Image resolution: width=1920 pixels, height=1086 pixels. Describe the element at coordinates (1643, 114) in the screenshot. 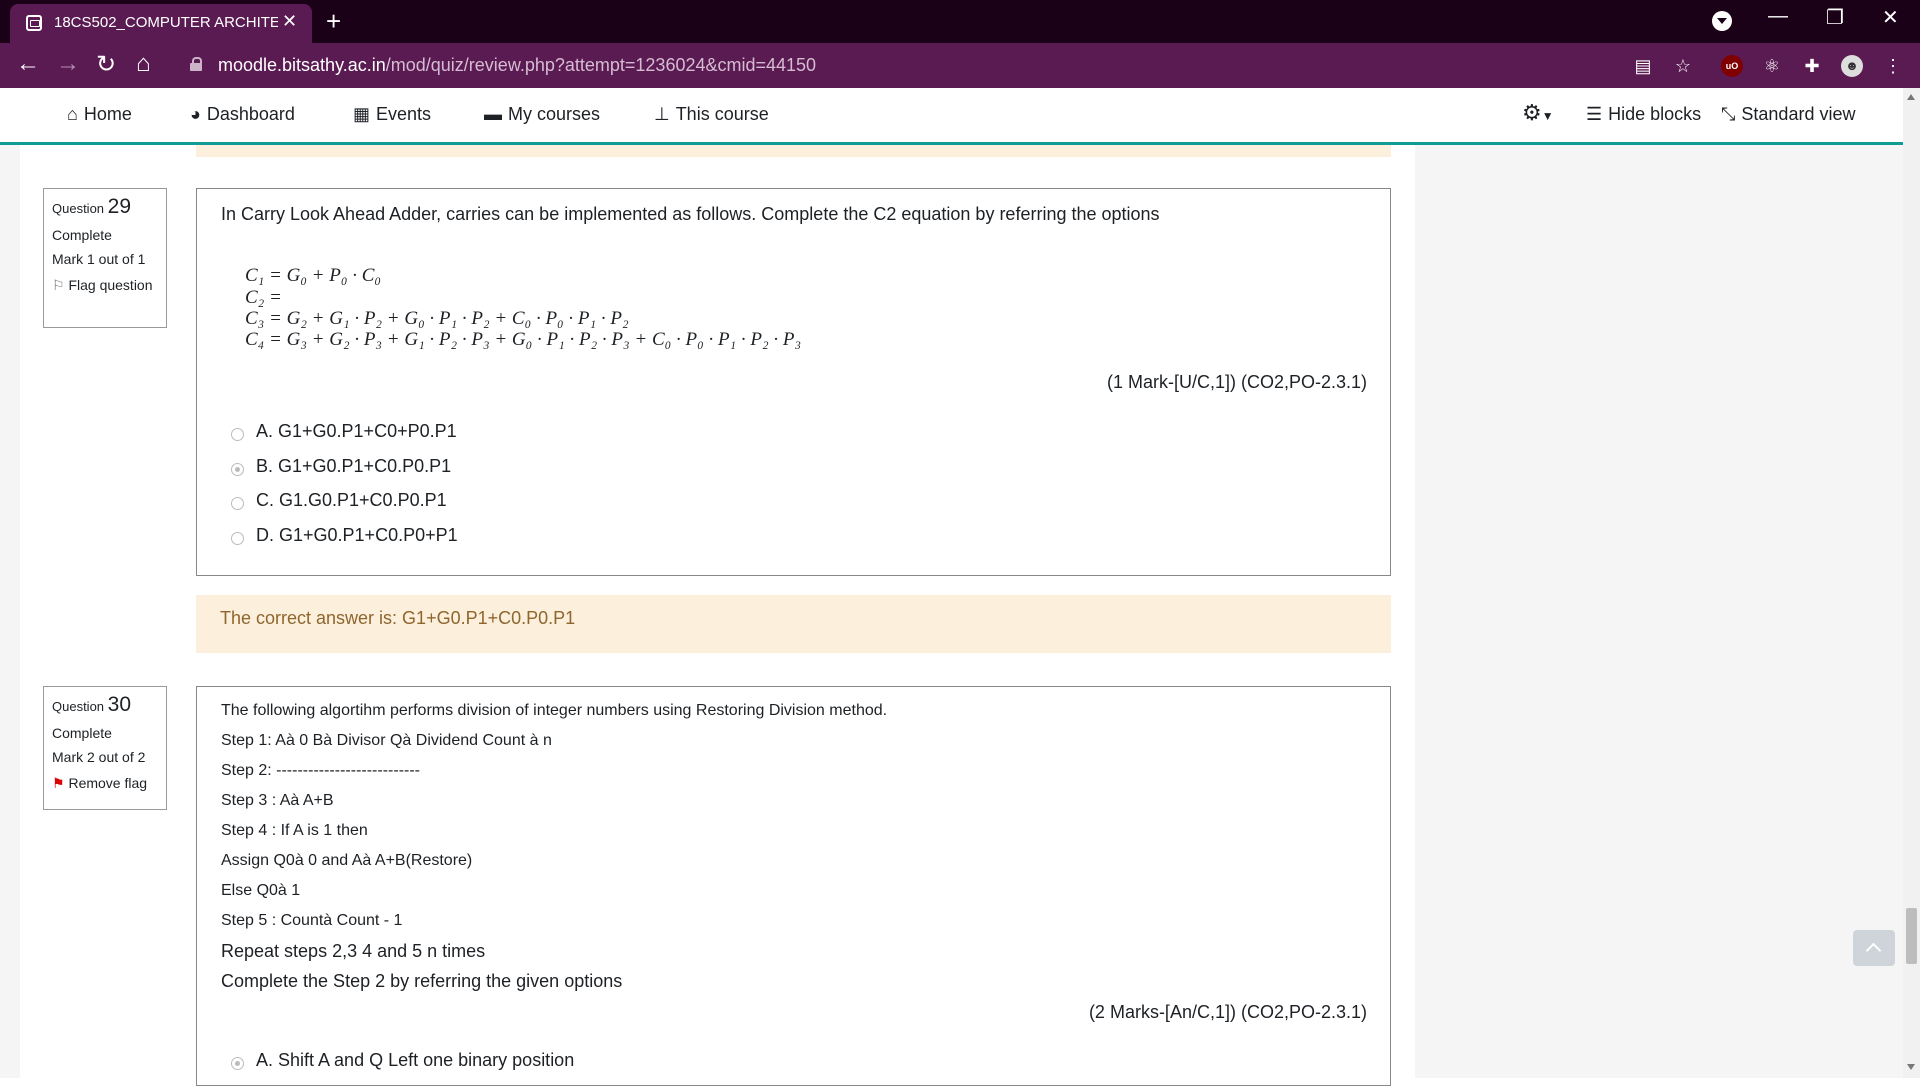

I see `hide-blocks-button: ☰ Hide blocks` at that location.